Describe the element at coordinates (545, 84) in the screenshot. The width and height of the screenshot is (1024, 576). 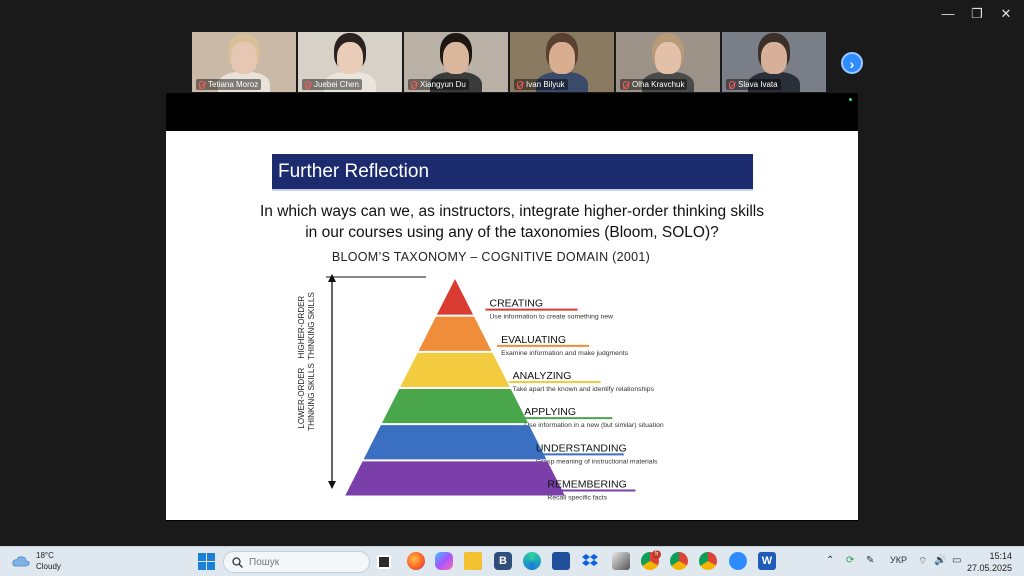
I see `participant-name: Ivan Bilyuk` at that location.